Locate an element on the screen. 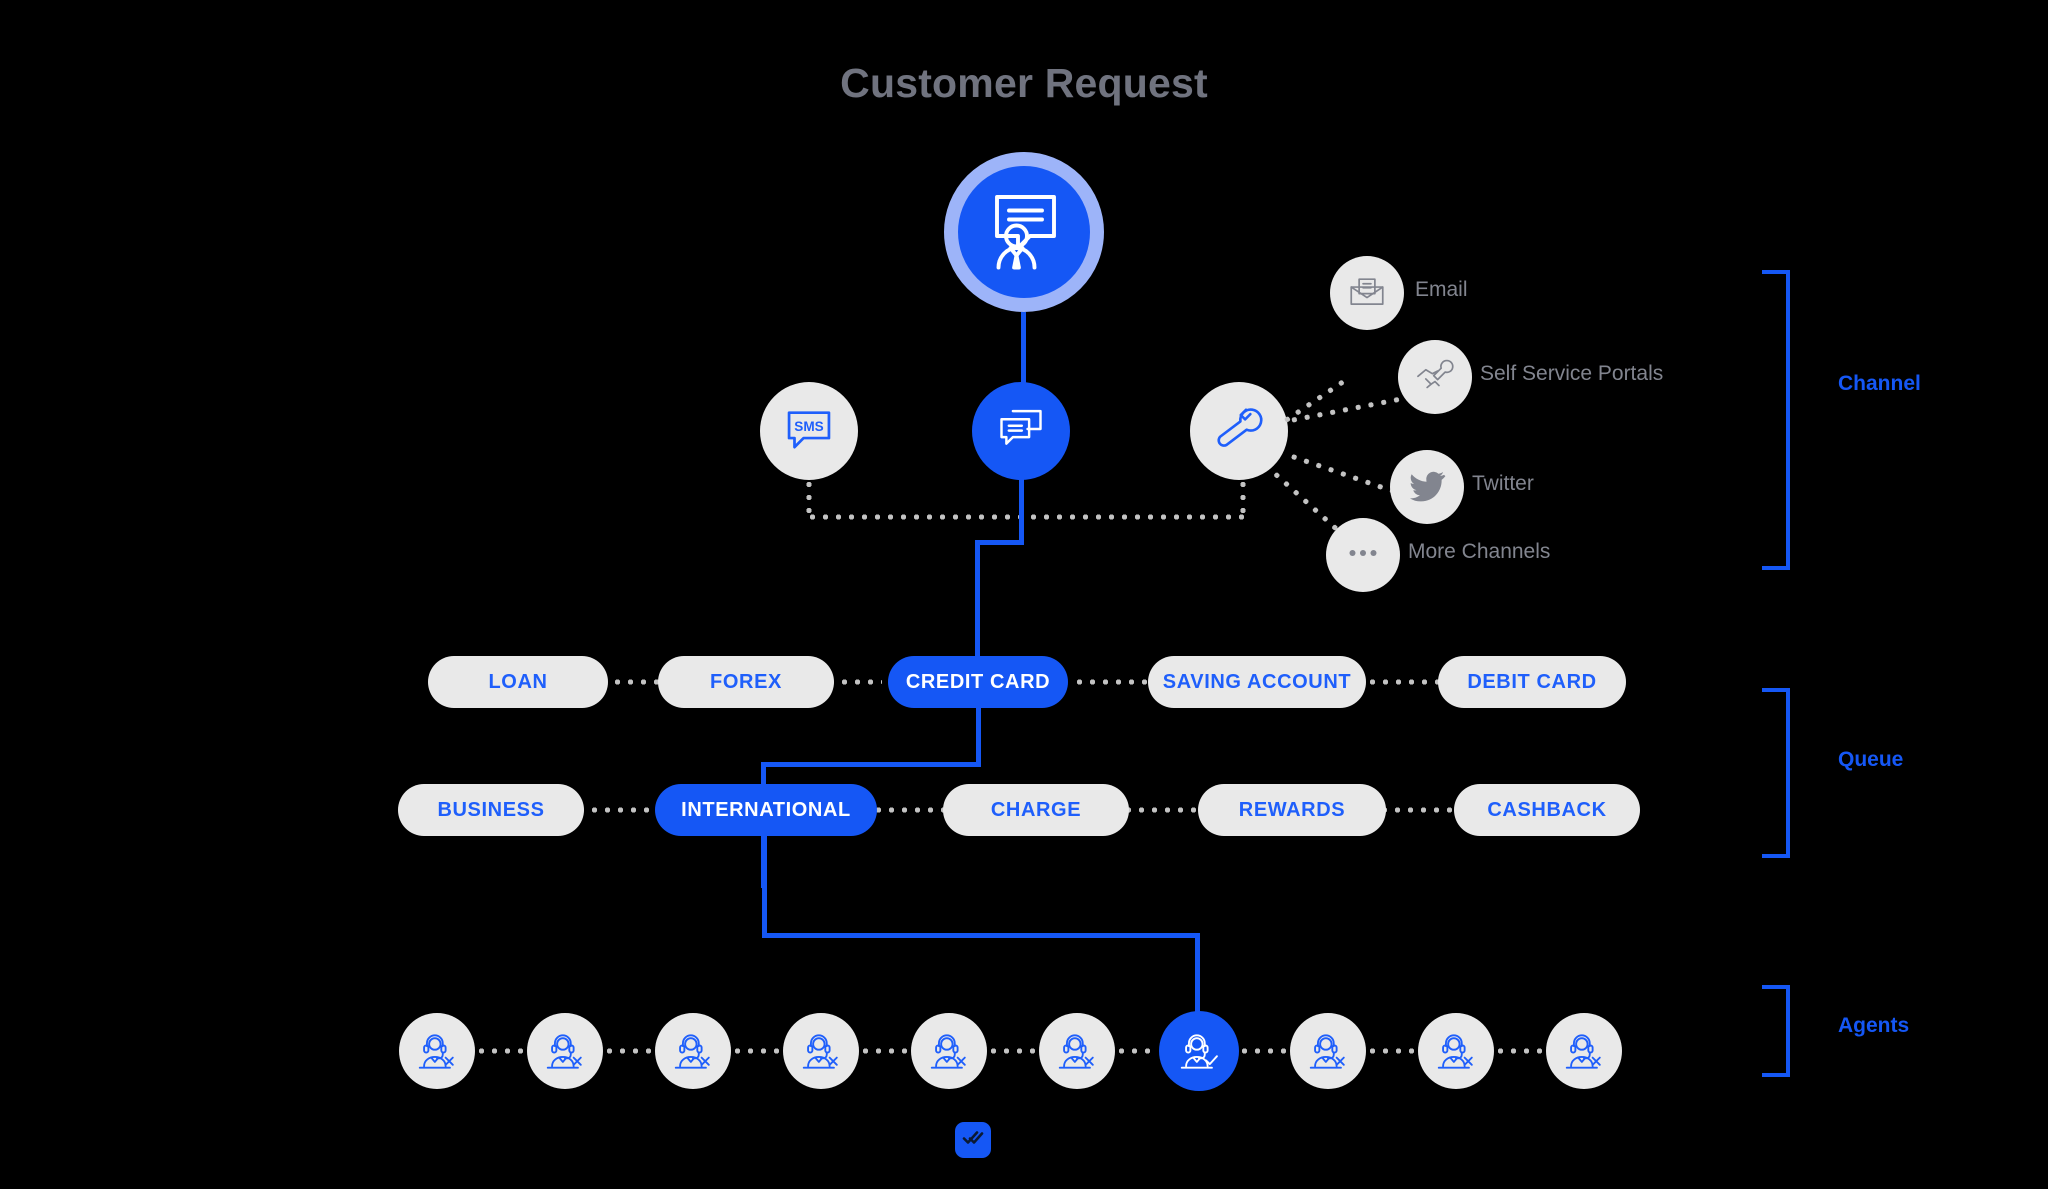 The height and width of the screenshot is (1189, 2048). queue-pill-label: BUSINESS is located at coordinates (491, 809).